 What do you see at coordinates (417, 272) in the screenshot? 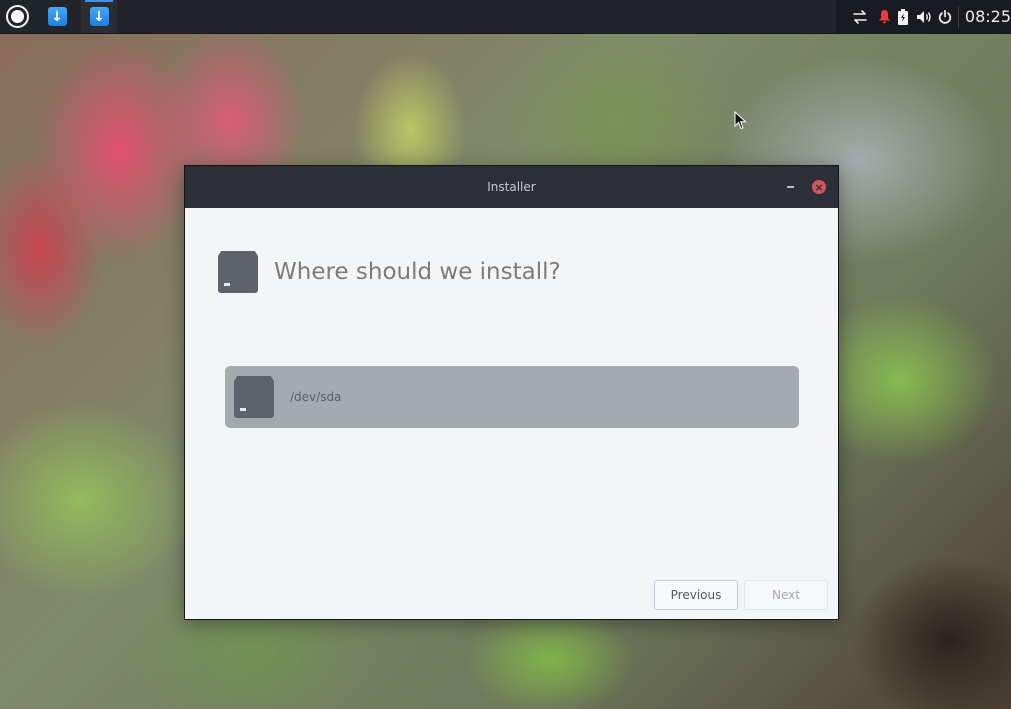
I see `page-title: Where should we install?` at bounding box center [417, 272].